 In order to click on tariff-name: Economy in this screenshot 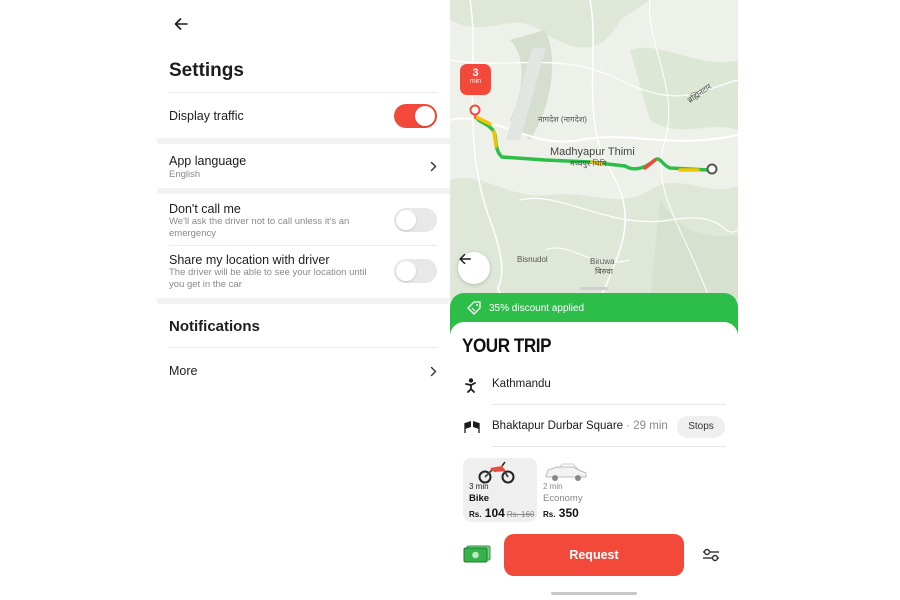, I will do `click(563, 498)`.